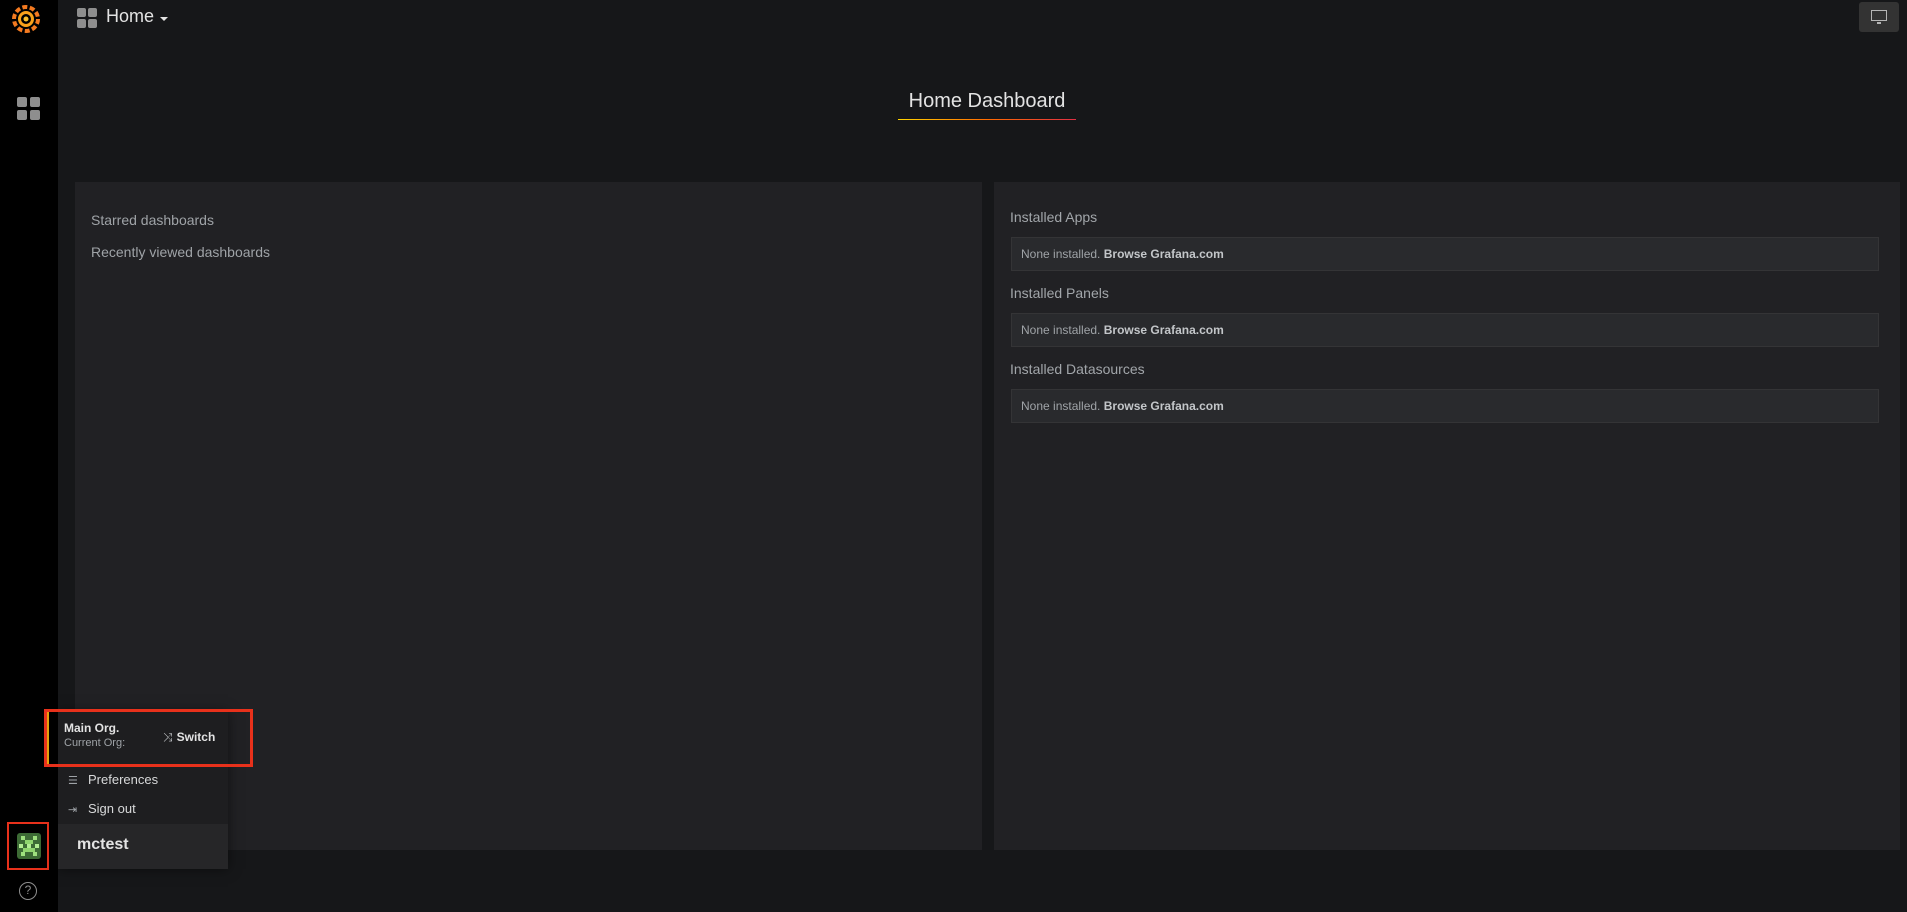 This screenshot has width=1907, height=912. I want to click on user-avatar-icon, so click(29, 846).